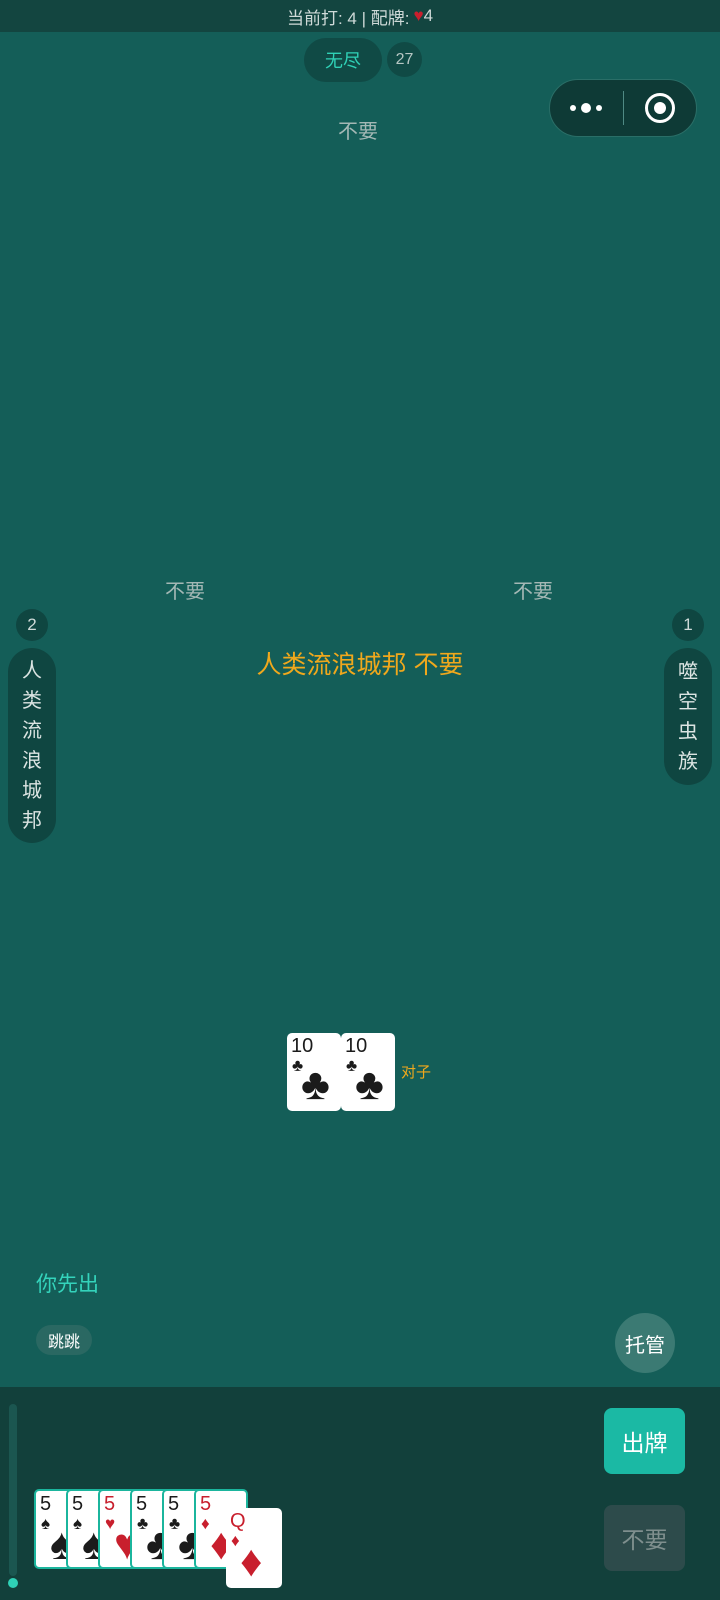 This screenshot has height=1600, width=720. What do you see at coordinates (32, 700) in the screenshot?
I see `name-char: 类` at bounding box center [32, 700].